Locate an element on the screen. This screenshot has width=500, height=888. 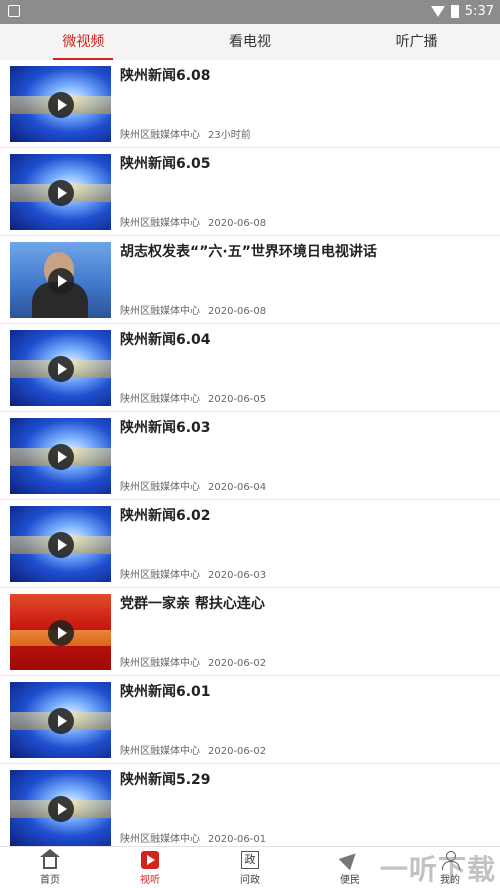
list-item: 陕州新闻6.04 陕州区融媒体中心 2020-06-05 is located at coordinates (250, 368).